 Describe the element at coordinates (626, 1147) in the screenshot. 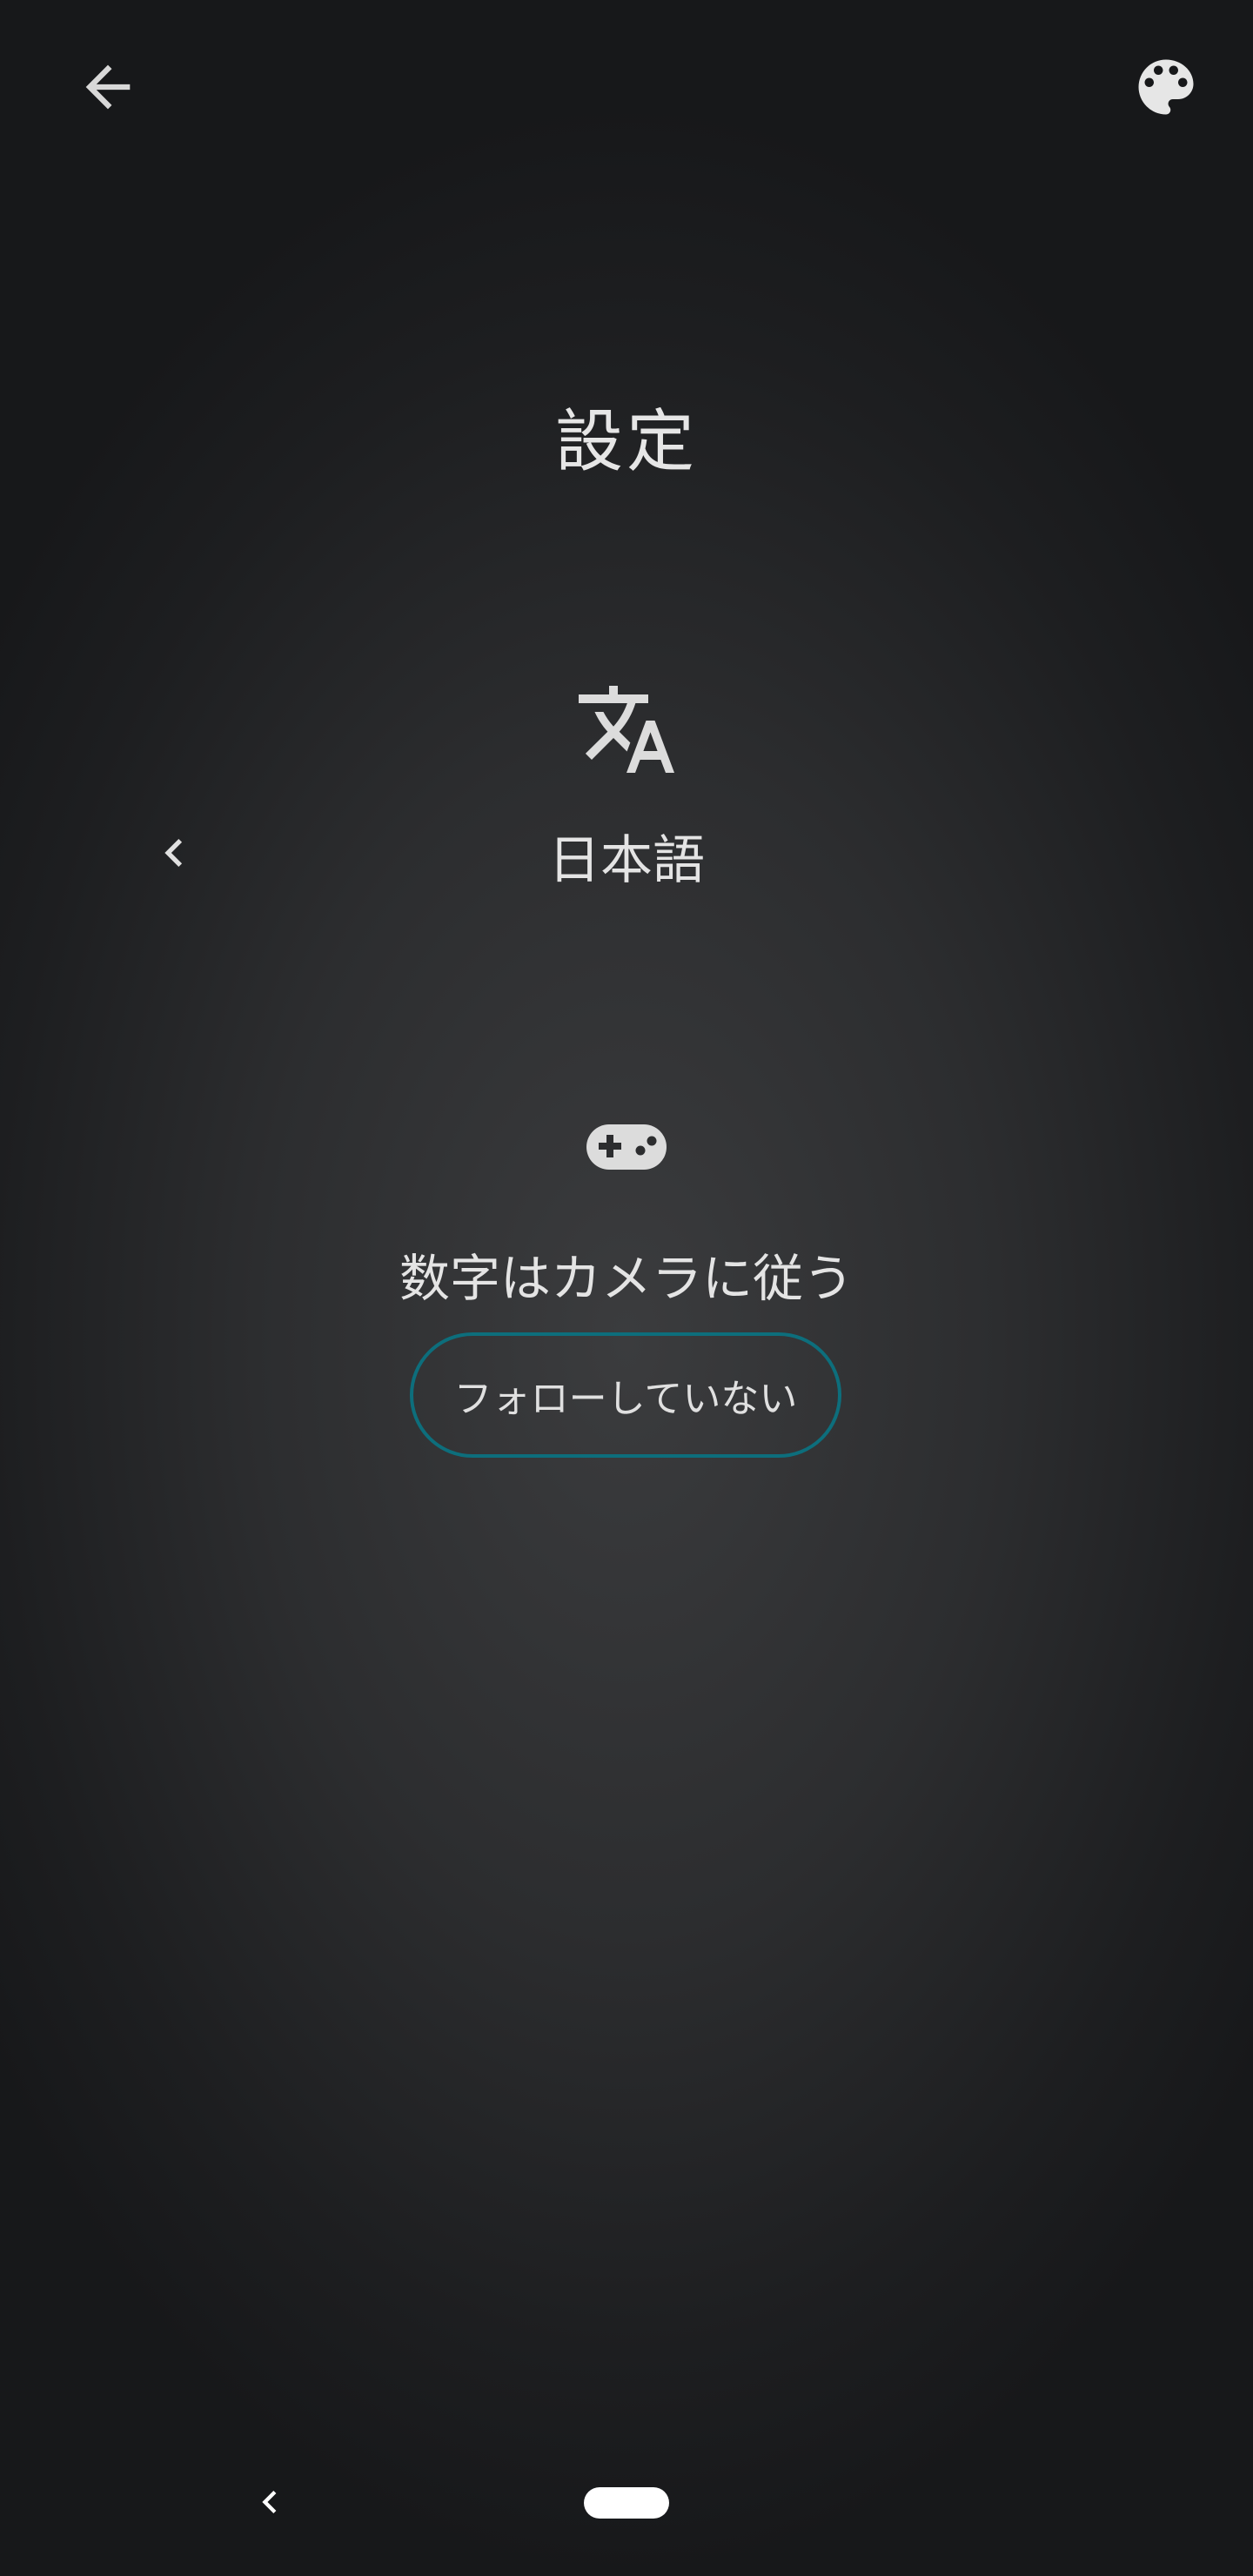

I see `gamepad-icon` at that location.